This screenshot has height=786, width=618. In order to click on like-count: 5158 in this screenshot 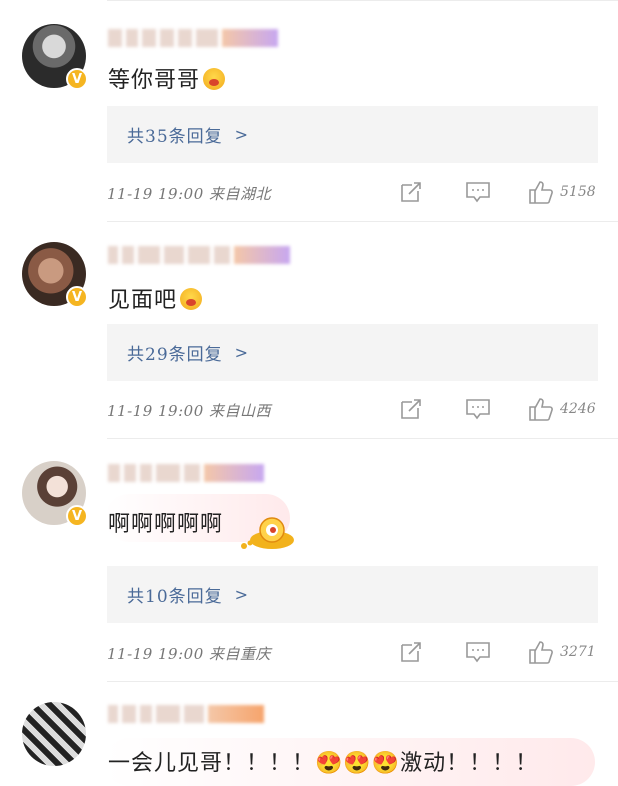, I will do `click(578, 192)`.